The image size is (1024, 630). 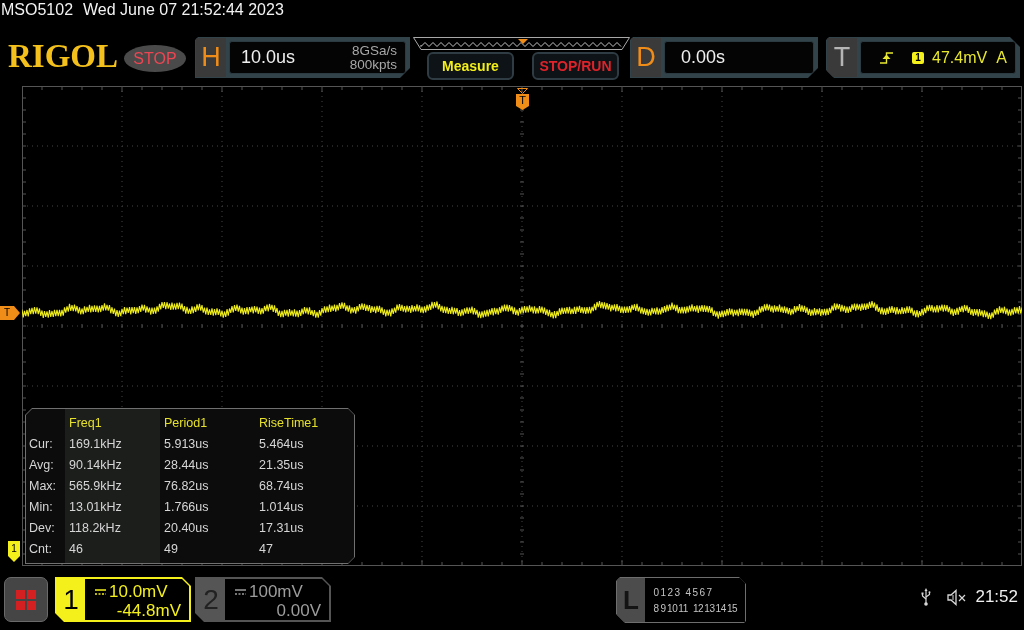 What do you see at coordinates (1001, 57) in the screenshot?
I see `trigger-mode: A` at bounding box center [1001, 57].